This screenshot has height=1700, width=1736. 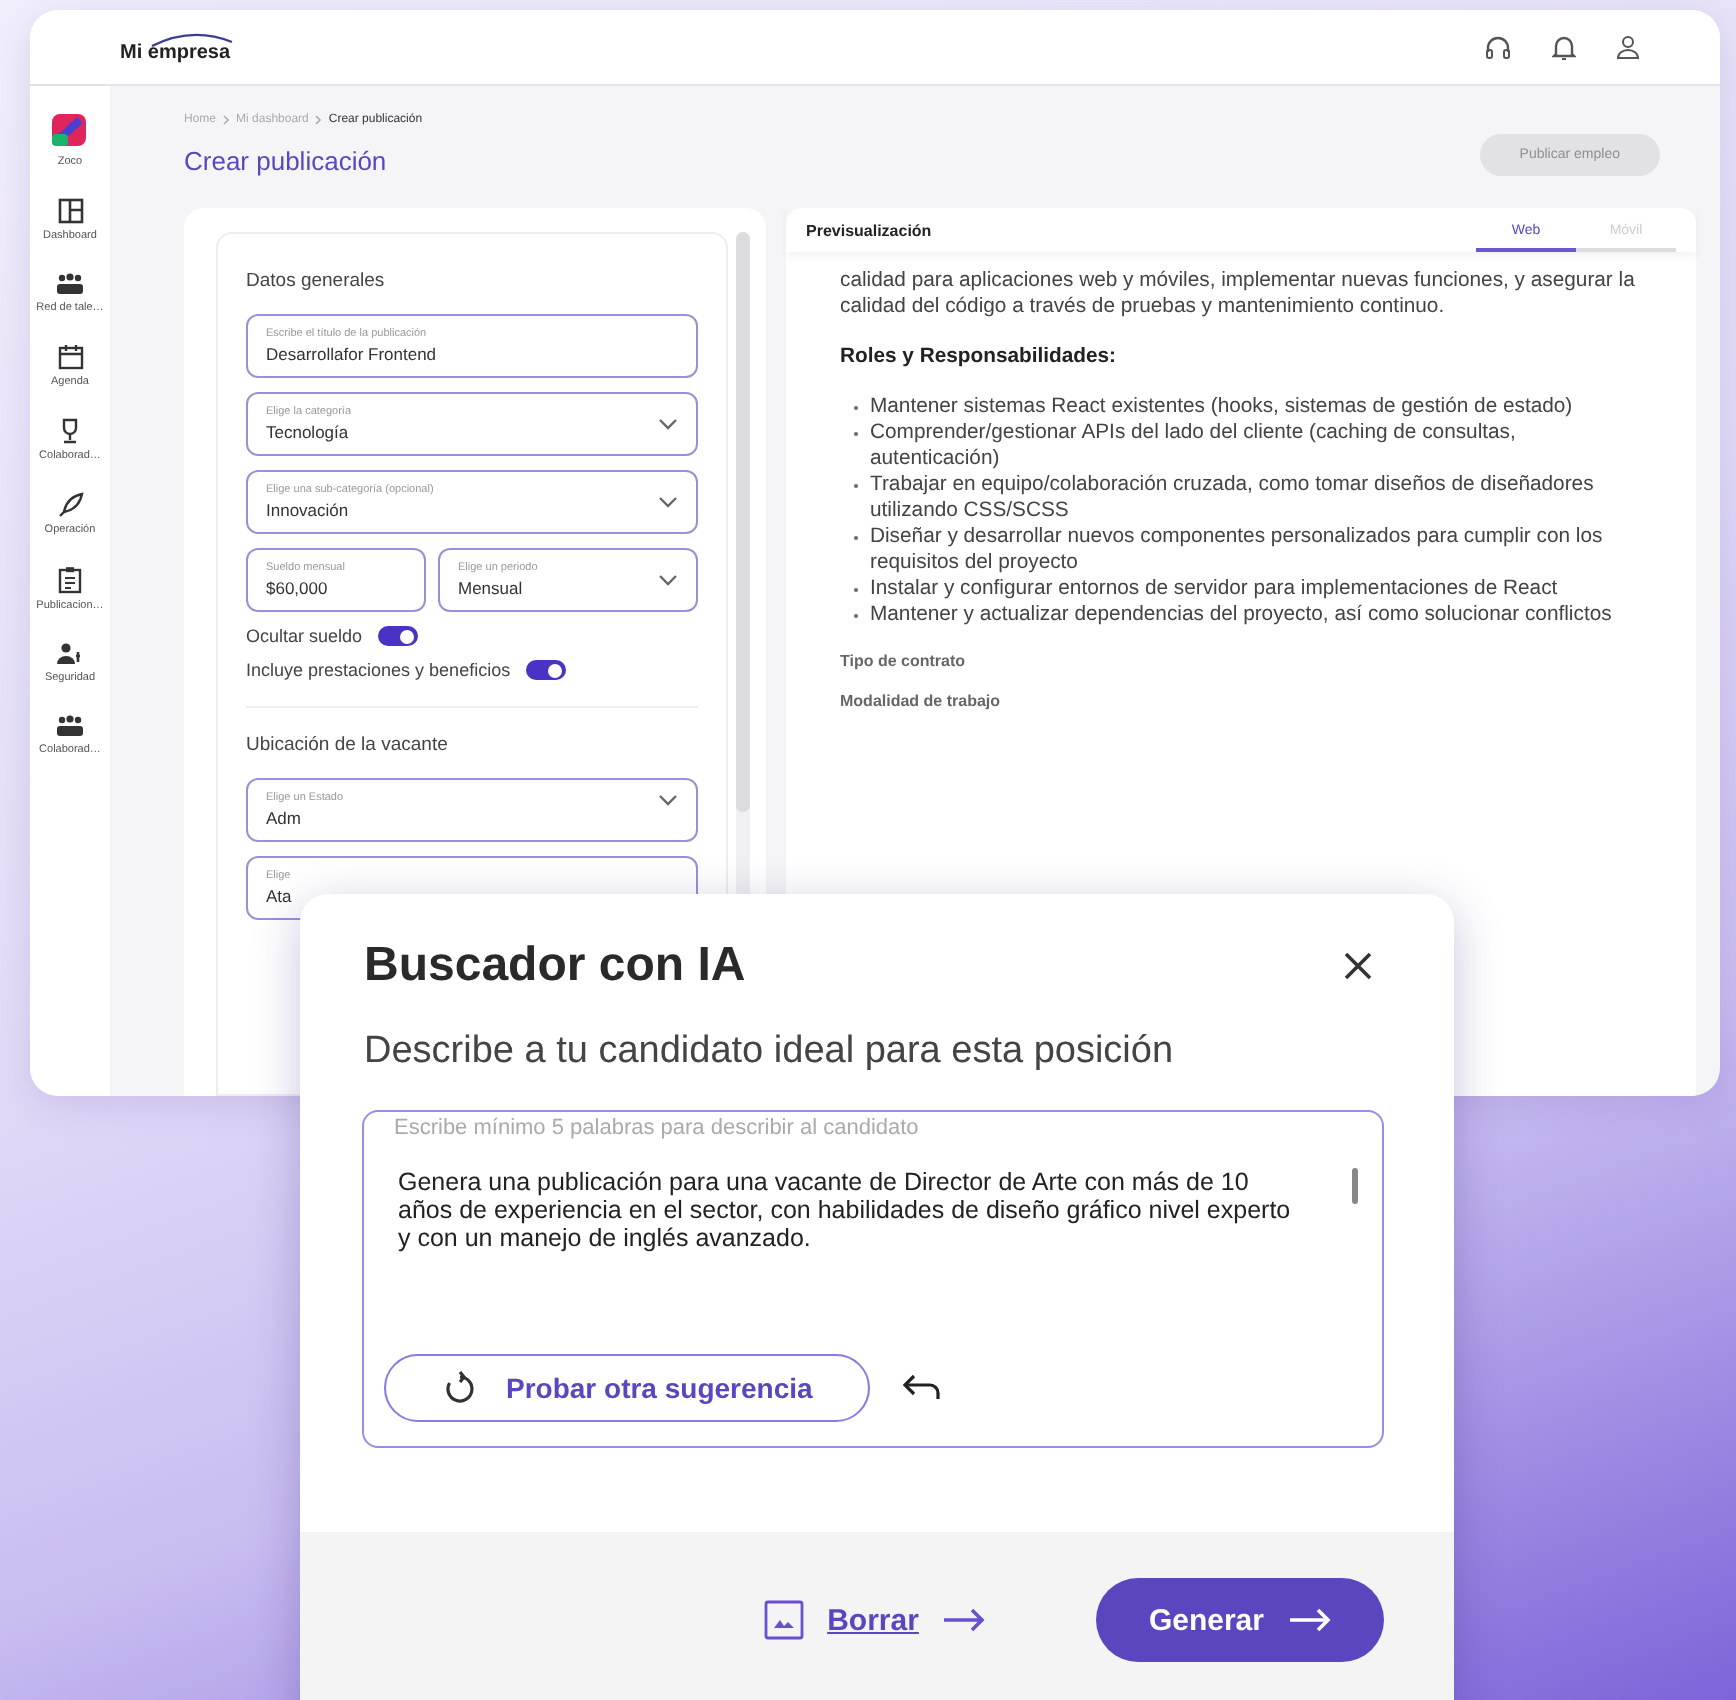 I want to click on user-shield-icon, so click(x=70, y=654).